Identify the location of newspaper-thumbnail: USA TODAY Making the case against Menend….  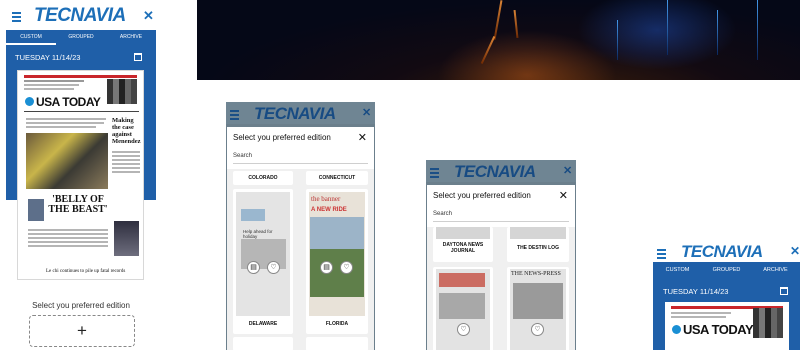
(80, 175).